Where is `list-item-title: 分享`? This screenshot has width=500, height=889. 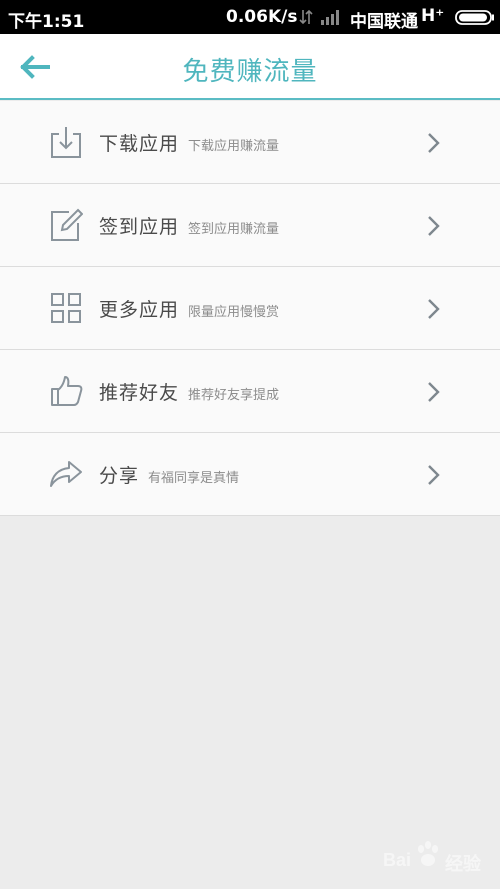 list-item-title: 分享 is located at coordinates (119, 476).